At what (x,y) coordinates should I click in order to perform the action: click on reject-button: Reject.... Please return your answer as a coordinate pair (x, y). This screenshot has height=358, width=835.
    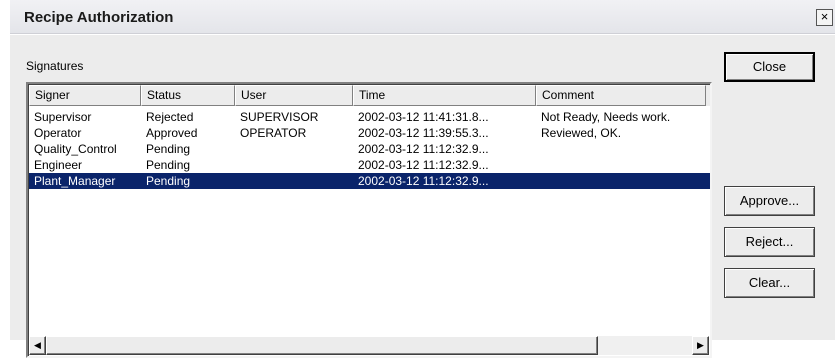
    Looking at the image, I should click on (769, 242).